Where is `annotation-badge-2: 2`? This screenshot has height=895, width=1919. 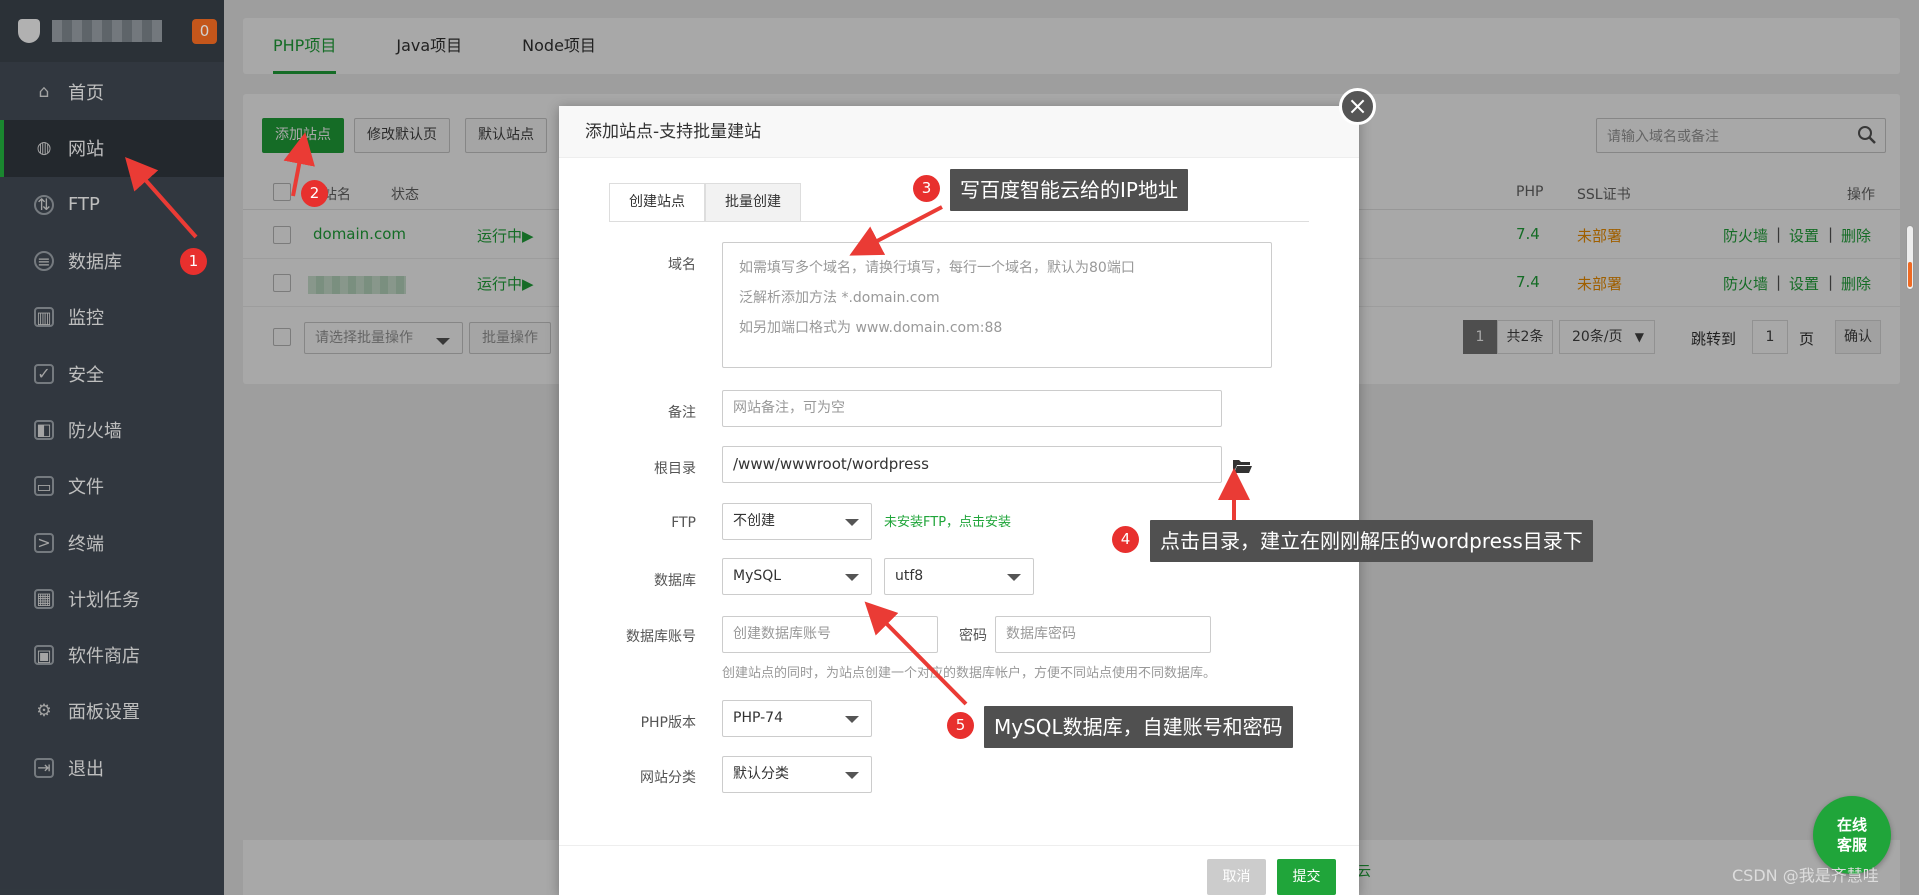
annotation-badge-2: 2 is located at coordinates (314, 193).